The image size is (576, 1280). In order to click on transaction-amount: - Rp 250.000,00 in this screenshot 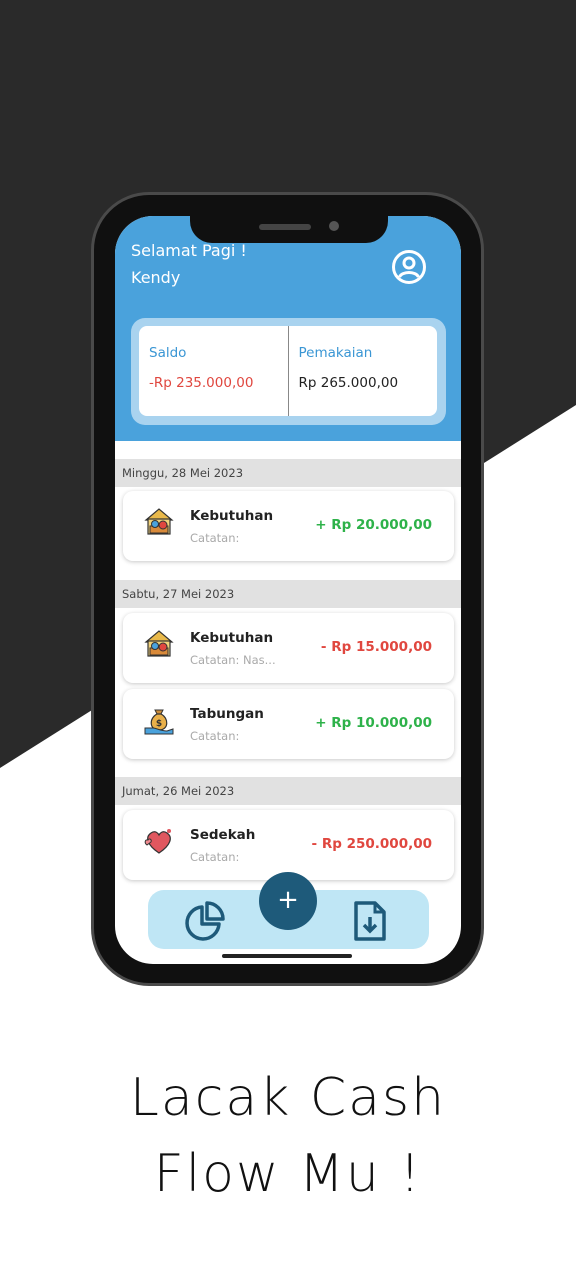, I will do `click(371, 844)`.